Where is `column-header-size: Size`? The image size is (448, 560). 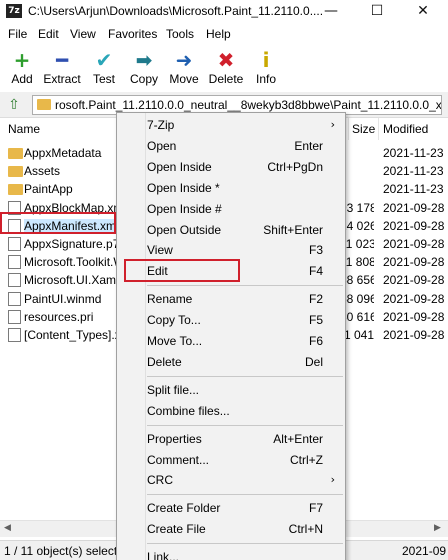
column-header-size: Size is located at coordinates (363, 129).